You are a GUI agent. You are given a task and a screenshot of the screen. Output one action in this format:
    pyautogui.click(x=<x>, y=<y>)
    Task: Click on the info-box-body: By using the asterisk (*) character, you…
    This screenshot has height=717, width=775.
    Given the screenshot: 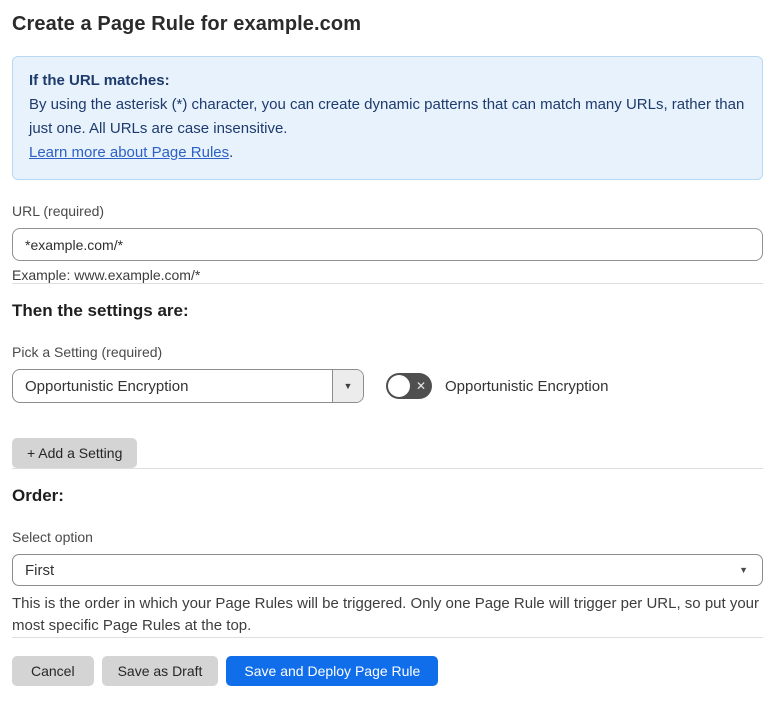 What is the action you would take?
    pyautogui.click(x=387, y=129)
    